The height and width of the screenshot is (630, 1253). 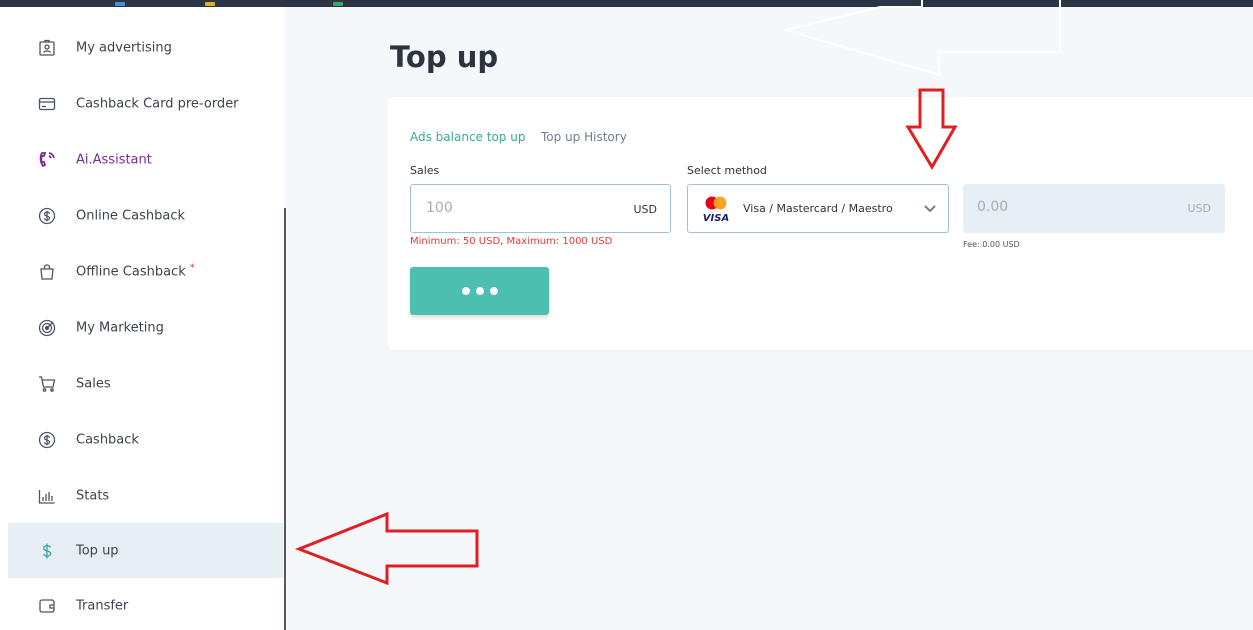 I want to click on scrollbar, so click(x=285, y=419).